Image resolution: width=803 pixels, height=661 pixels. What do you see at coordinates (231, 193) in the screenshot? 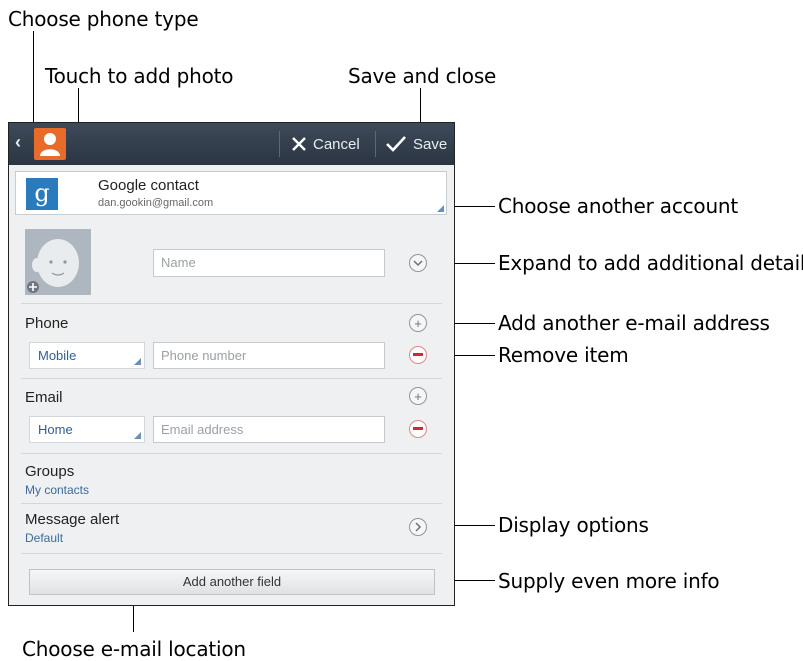
I see `account-selector: g Google contact dan.gookin@gmail.com` at bounding box center [231, 193].